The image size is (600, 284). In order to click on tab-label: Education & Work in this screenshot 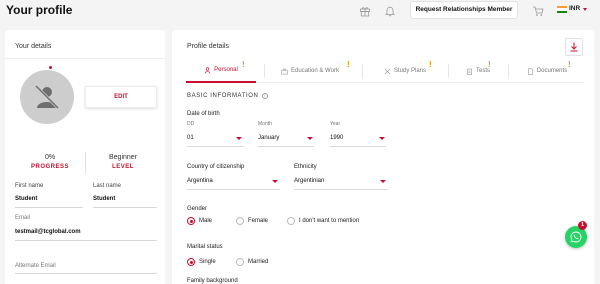, I will do `click(315, 71)`.